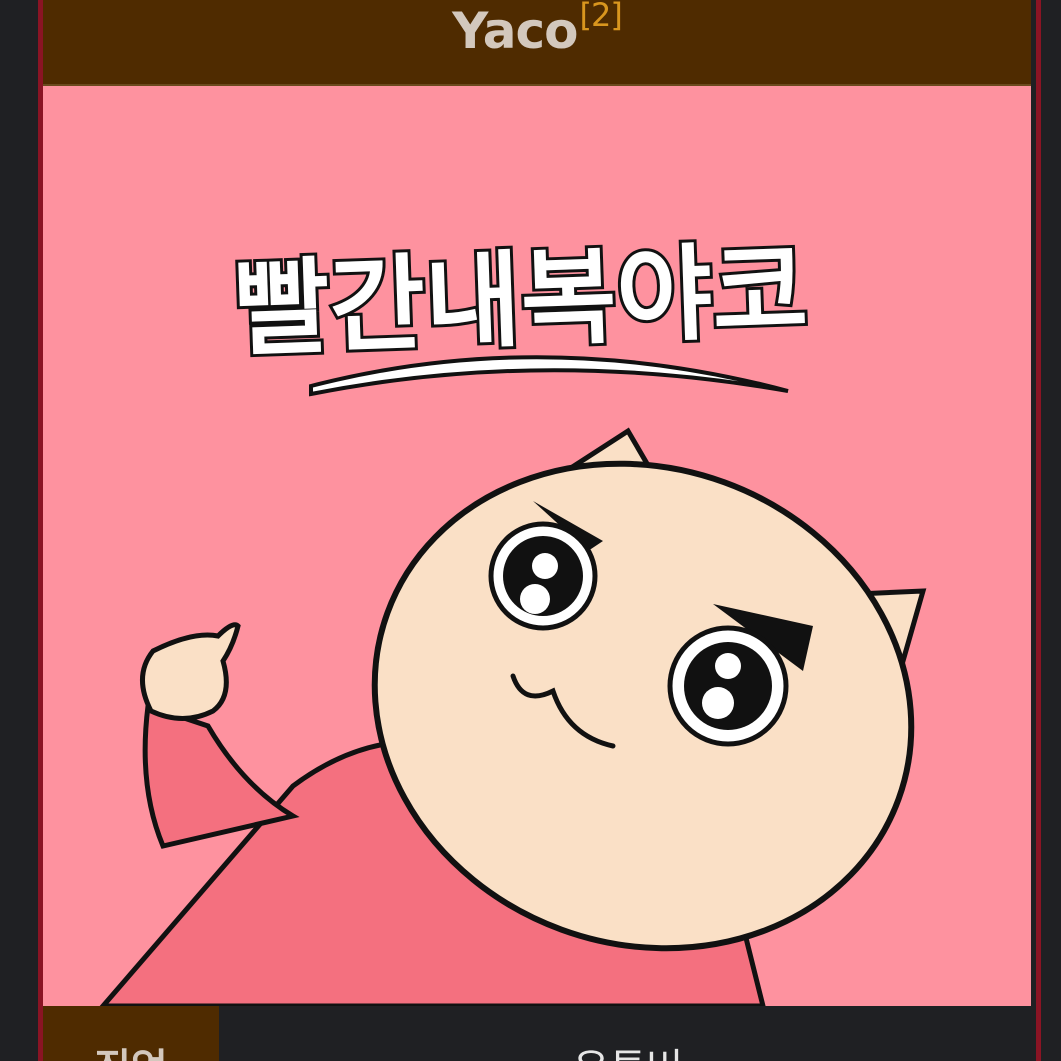 Image resolution: width=1061 pixels, height=1061 pixels. Describe the element at coordinates (601, 17) in the screenshot. I see `footnote-link: [2]` at that location.